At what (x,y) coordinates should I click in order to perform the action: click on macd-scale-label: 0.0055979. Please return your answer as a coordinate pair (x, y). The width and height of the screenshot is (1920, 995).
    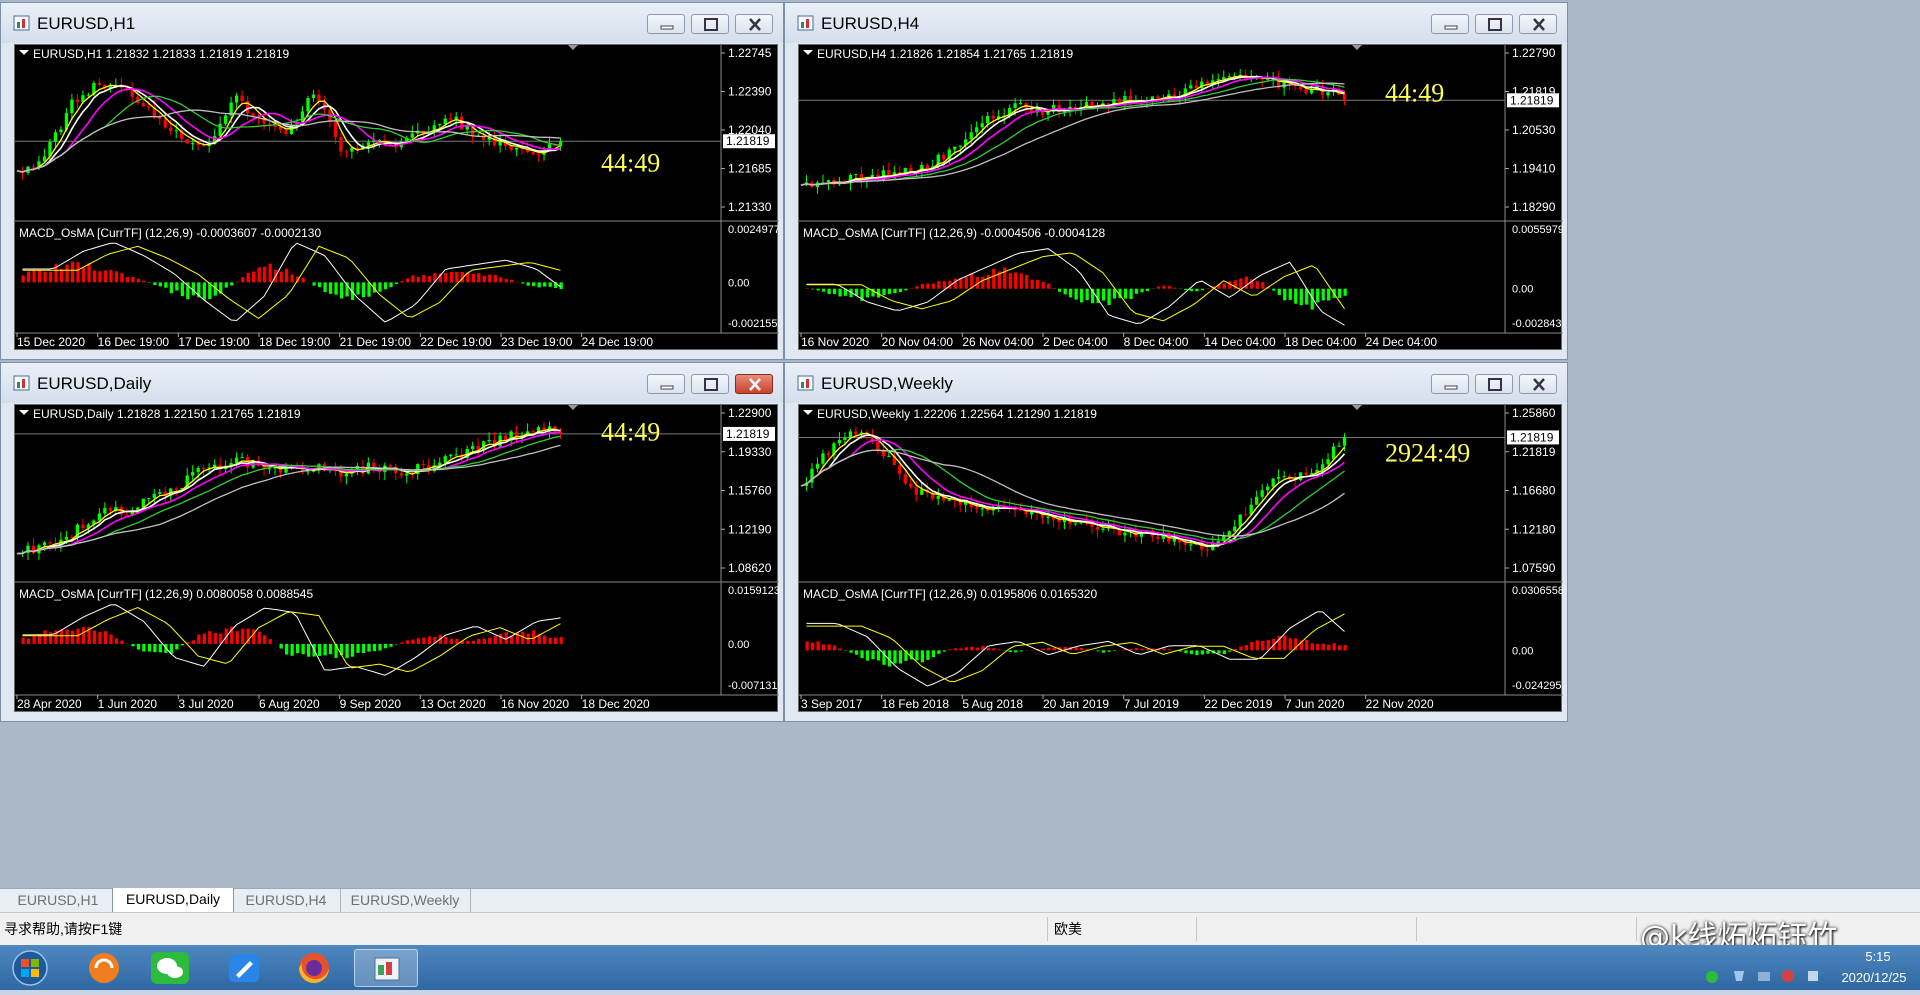
    Looking at the image, I should click on (1537, 230).